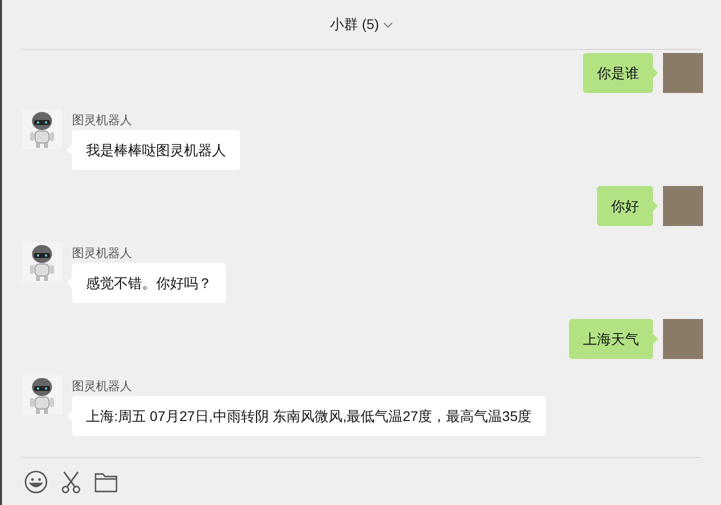 The width and height of the screenshot is (721, 505). What do you see at coordinates (388, 25) in the screenshot?
I see `chevron-down-icon` at bounding box center [388, 25].